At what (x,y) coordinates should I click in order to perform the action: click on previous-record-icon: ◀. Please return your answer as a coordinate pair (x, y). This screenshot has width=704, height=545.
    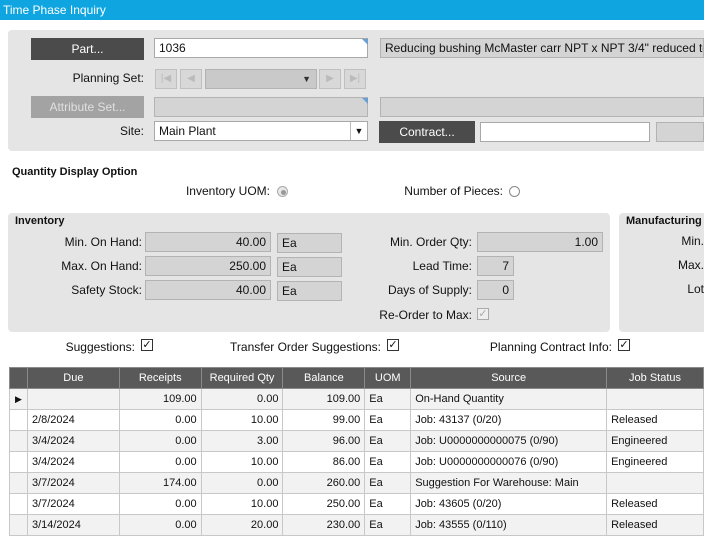
    Looking at the image, I should click on (191, 79).